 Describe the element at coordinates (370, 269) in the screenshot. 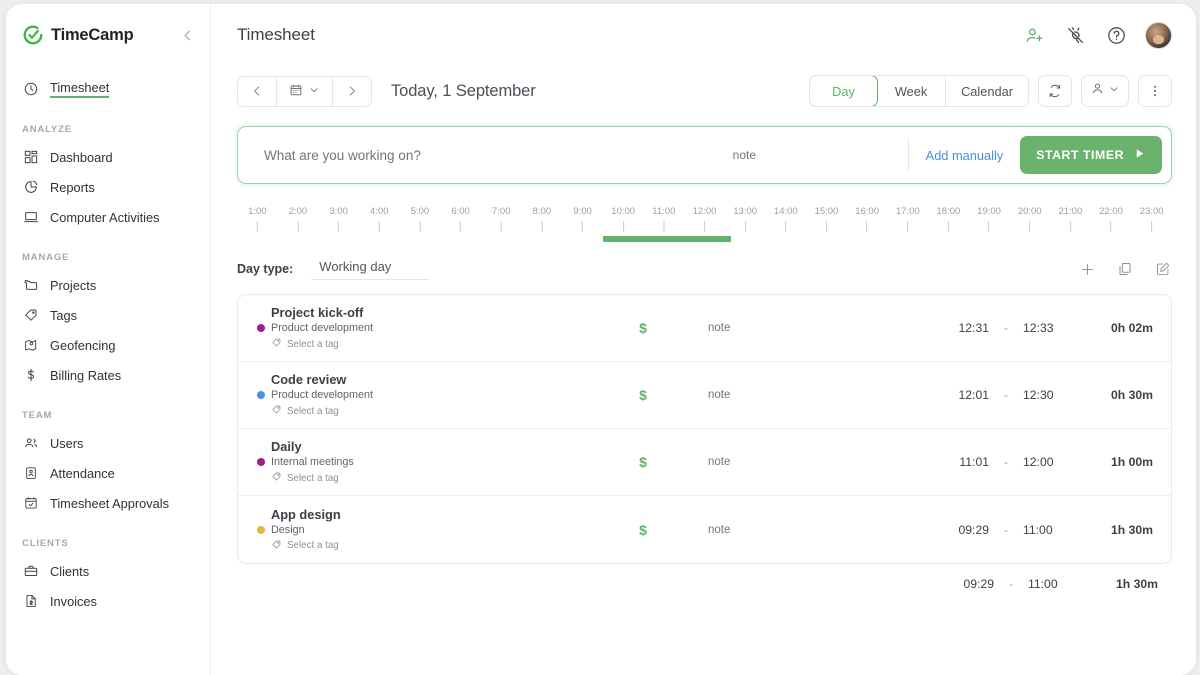

I see `day-type-select: Working day` at that location.